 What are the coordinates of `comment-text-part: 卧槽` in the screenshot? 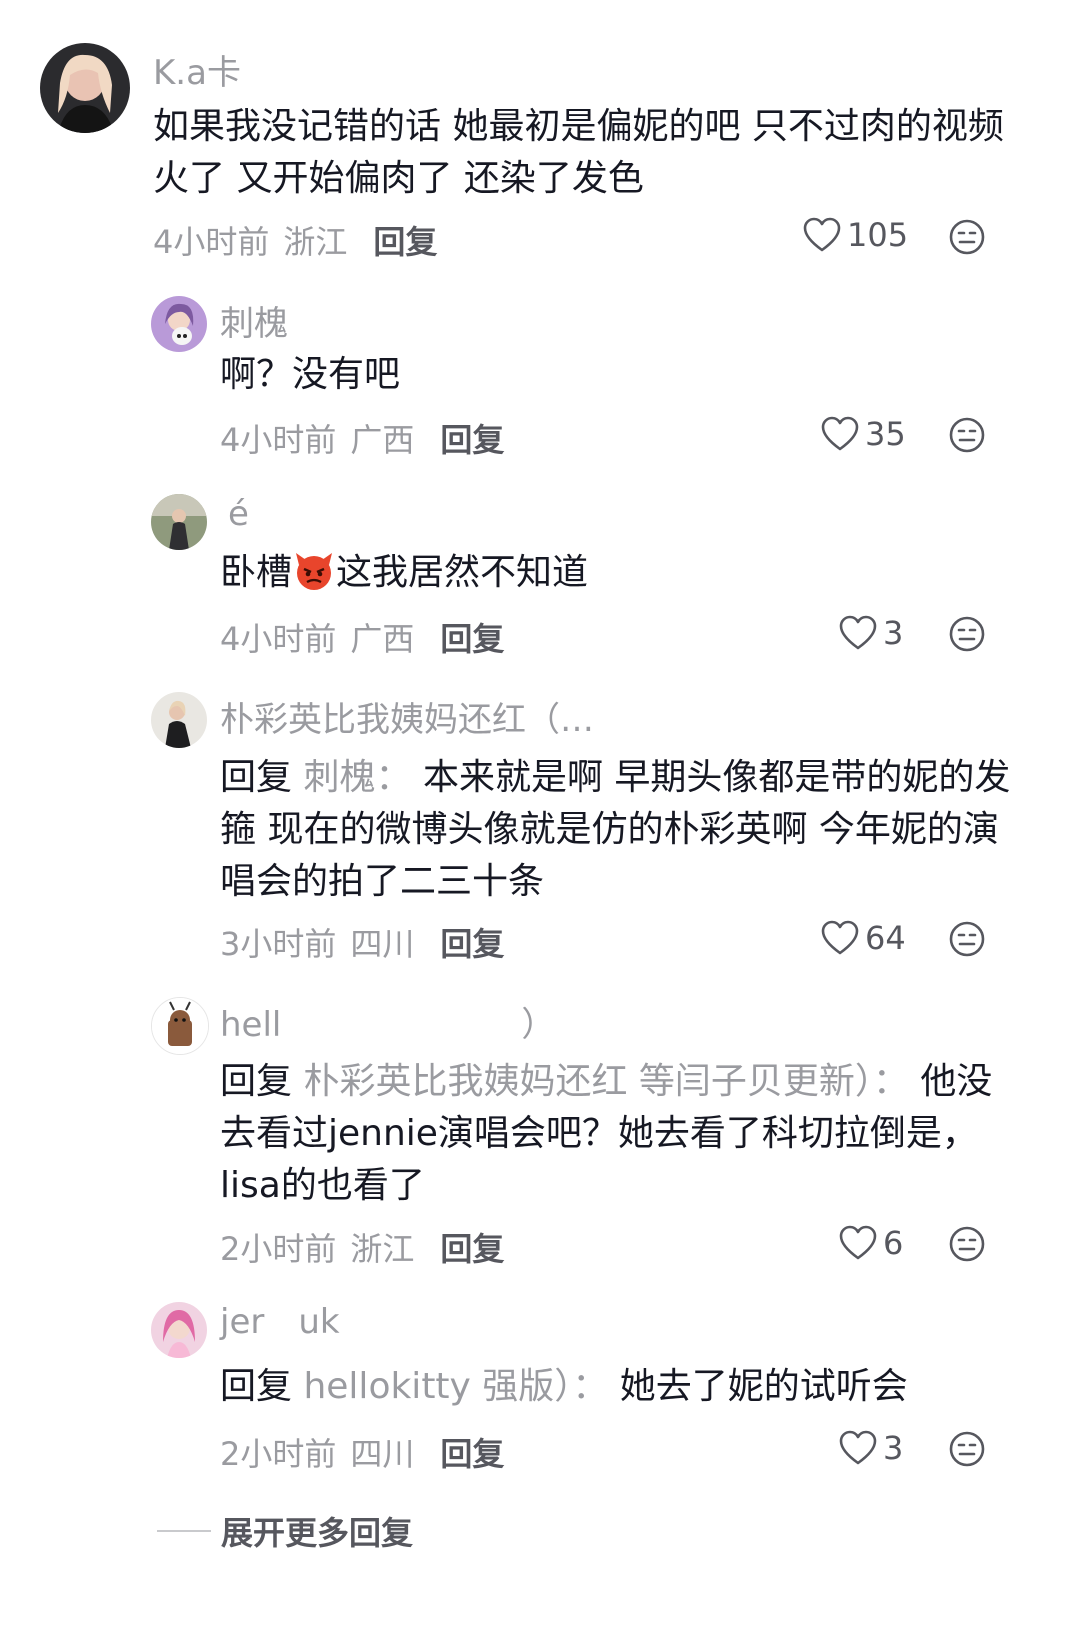 It's located at (256, 572).